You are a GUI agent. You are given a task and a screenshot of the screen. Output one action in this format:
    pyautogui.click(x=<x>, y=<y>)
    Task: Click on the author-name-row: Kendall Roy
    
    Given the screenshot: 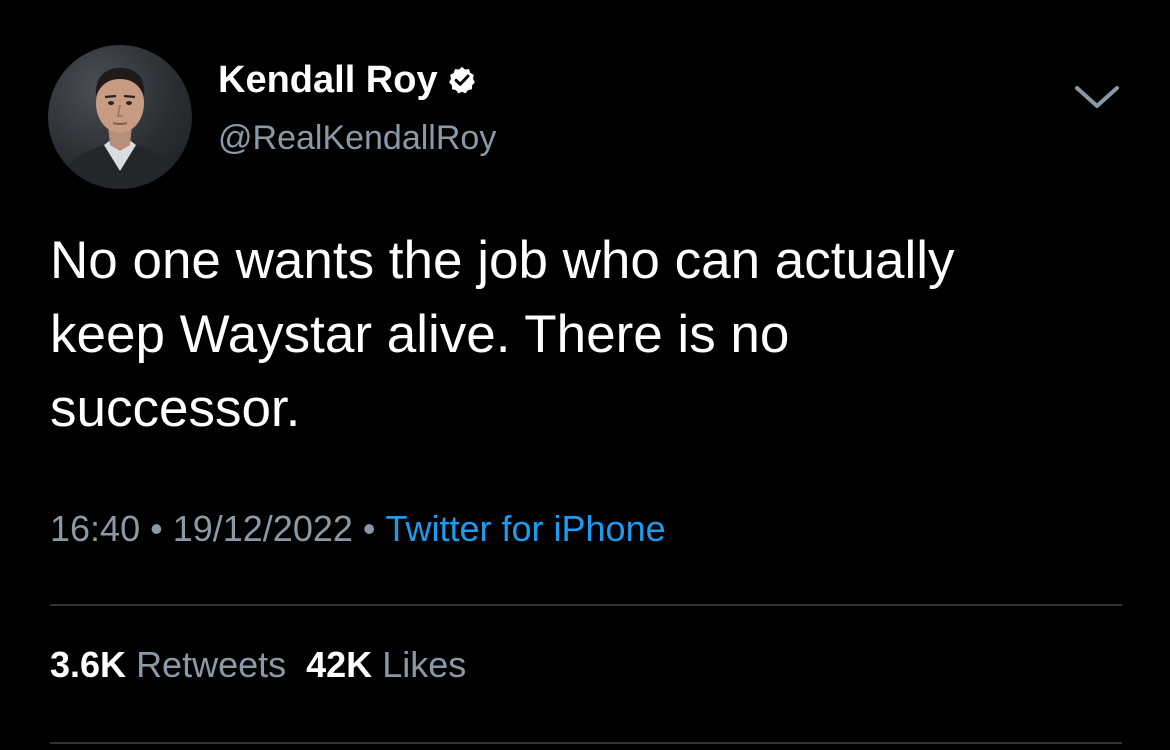 What is the action you would take?
    pyautogui.click(x=347, y=80)
    